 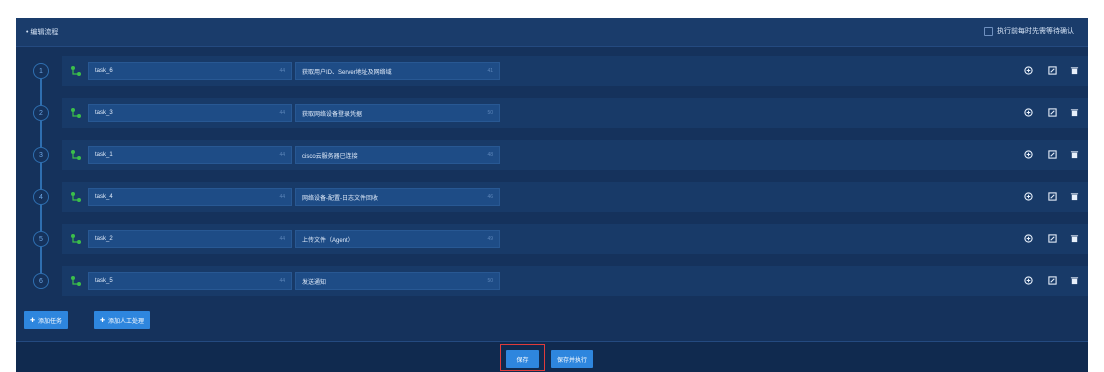 I want to click on task-name-text: task_1, so click(x=104, y=155).